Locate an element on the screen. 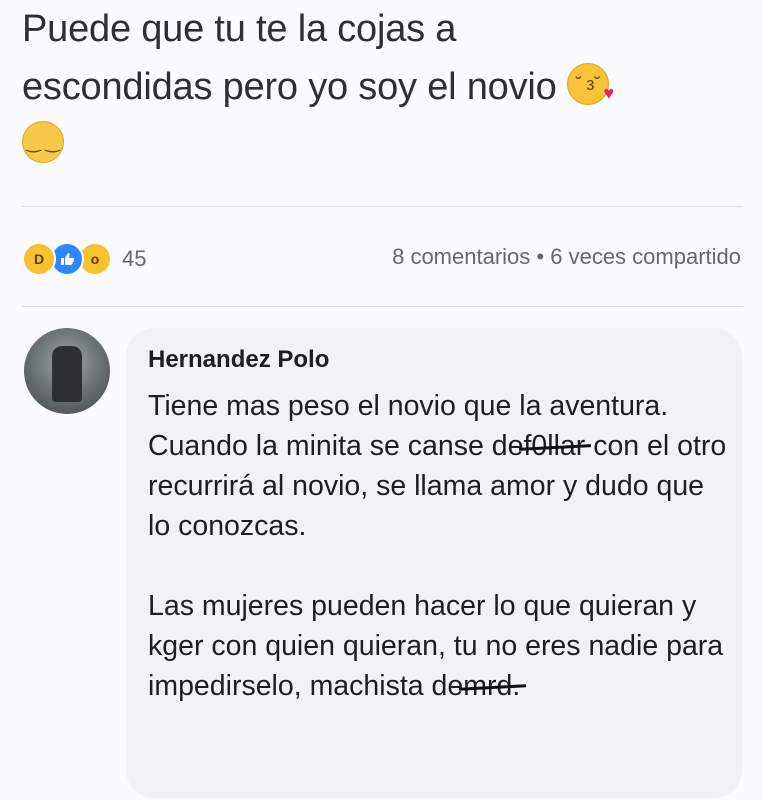  reactions-summary: D o 45 is located at coordinates (84, 259).